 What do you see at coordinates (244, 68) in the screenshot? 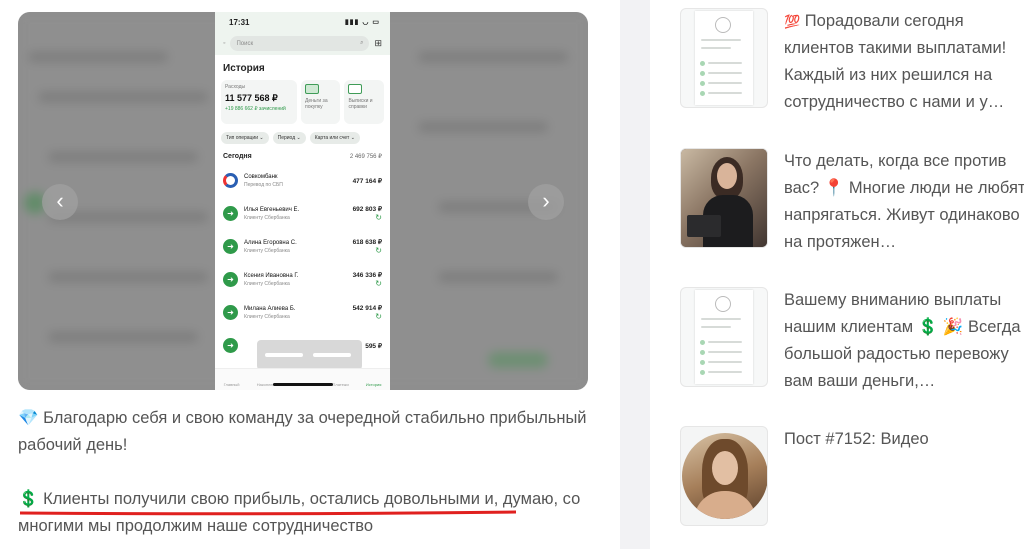
I see `history-title: История` at bounding box center [244, 68].